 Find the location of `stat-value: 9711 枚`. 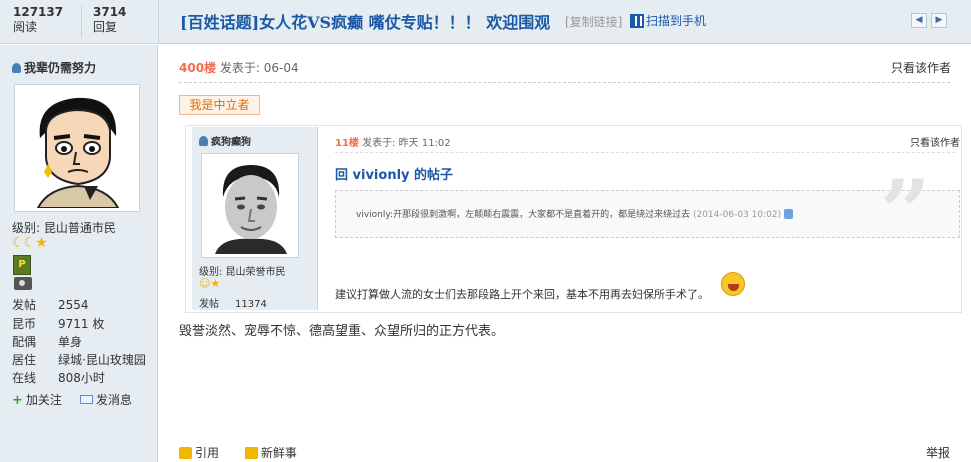

stat-value: 9711 枚 is located at coordinates (81, 324).